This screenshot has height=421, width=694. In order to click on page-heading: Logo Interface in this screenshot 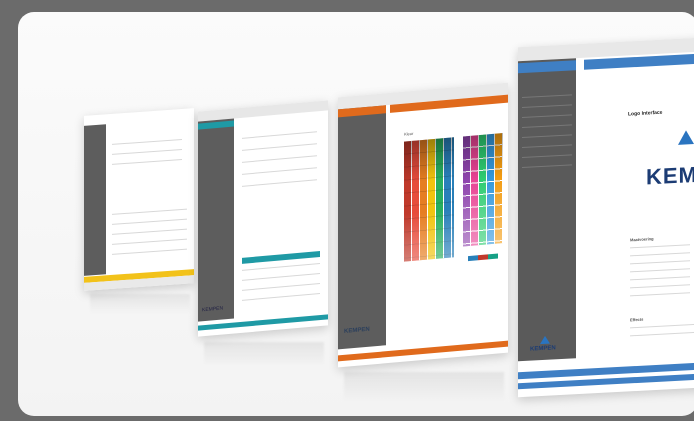, I will do `click(645, 113)`.